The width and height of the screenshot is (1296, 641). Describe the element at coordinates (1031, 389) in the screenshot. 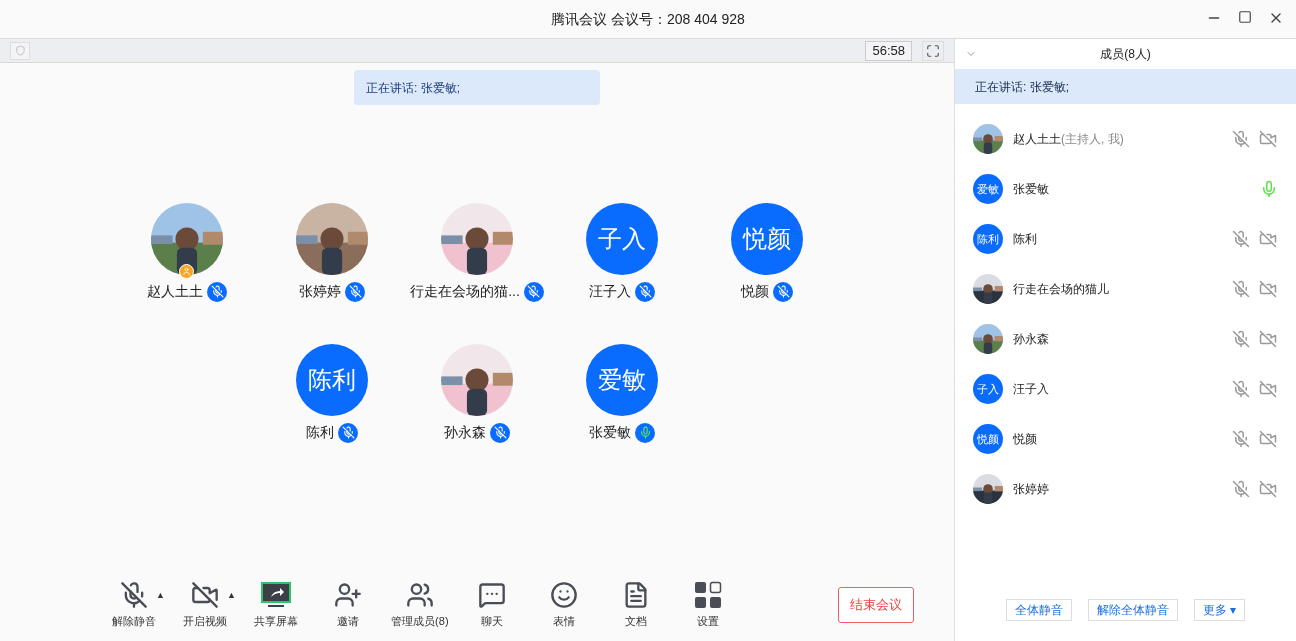

I see `member-name: 汪子入` at that location.